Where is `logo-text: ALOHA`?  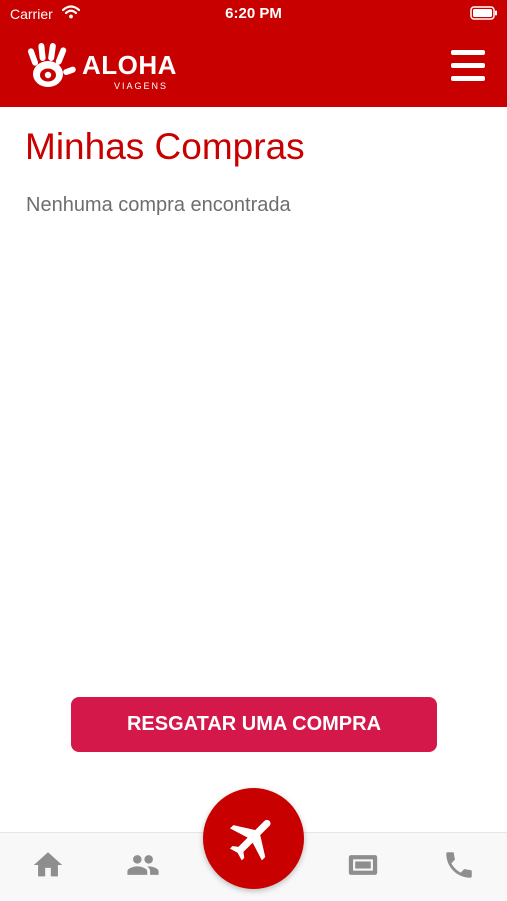 logo-text: ALOHA is located at coordinates (129, 65).